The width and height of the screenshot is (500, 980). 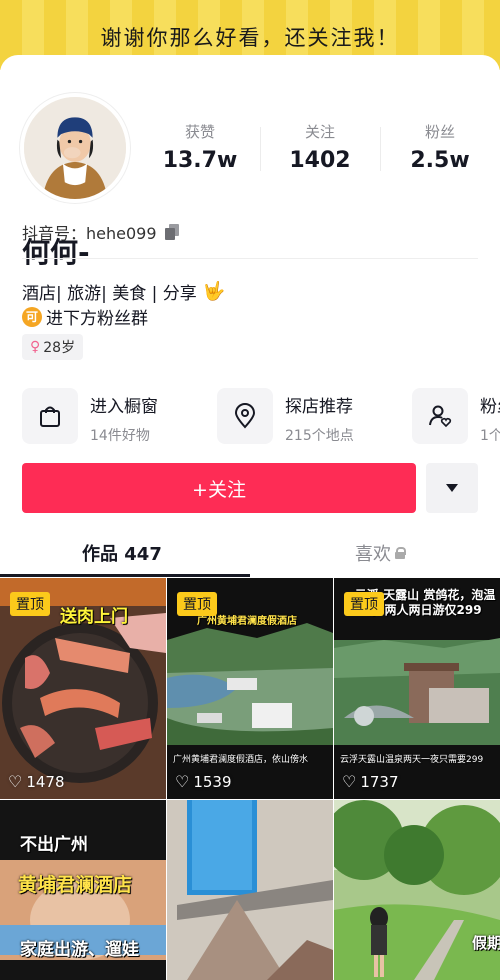 I want to click on avatar, so click(x=75, y=148).